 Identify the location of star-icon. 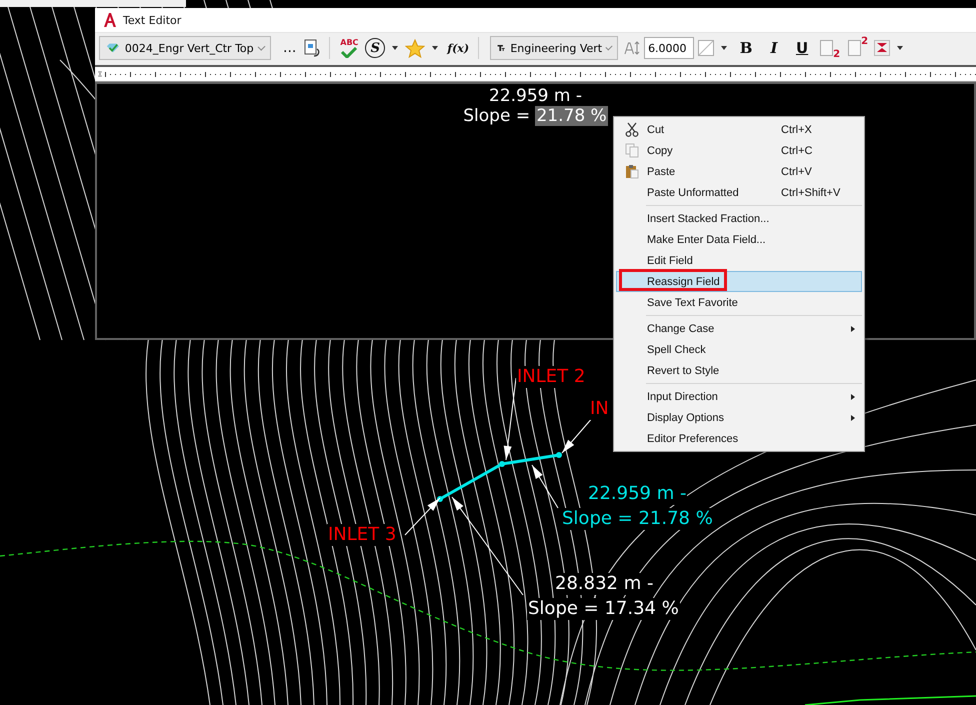
(415, 48).